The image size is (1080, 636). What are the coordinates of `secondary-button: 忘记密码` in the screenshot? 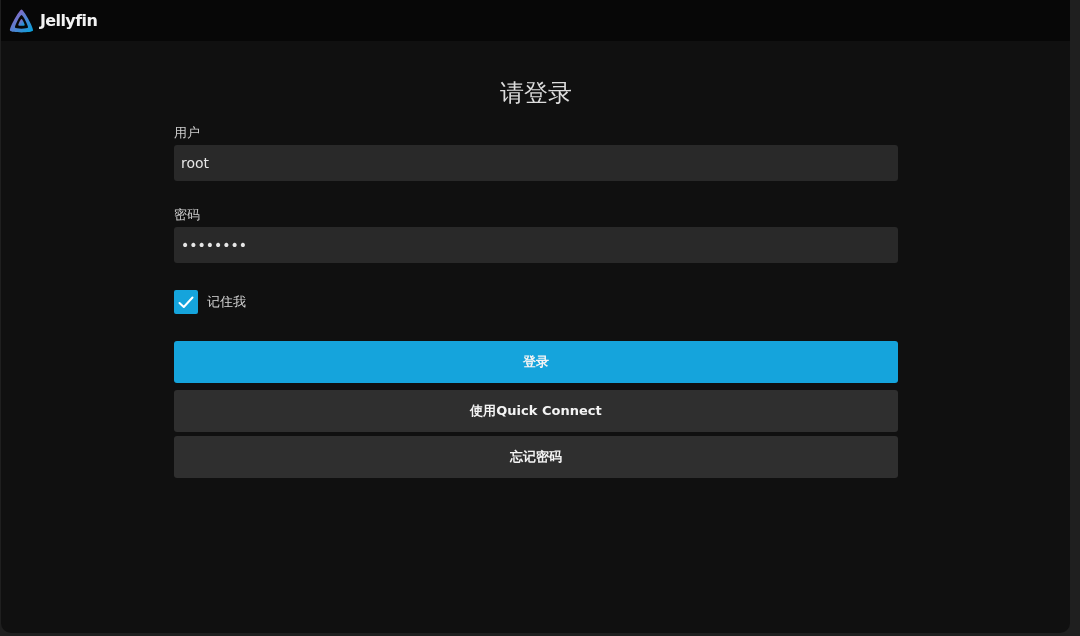 It's located at (536, 457).